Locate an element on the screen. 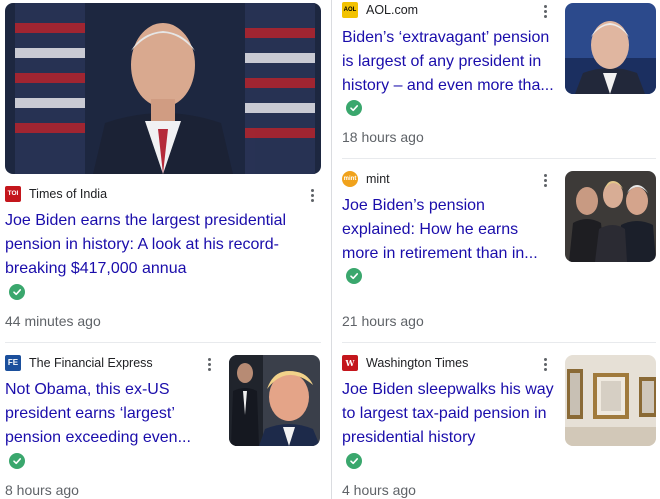  source-row: AOL AOL.com is located at coordinates (380, 10).